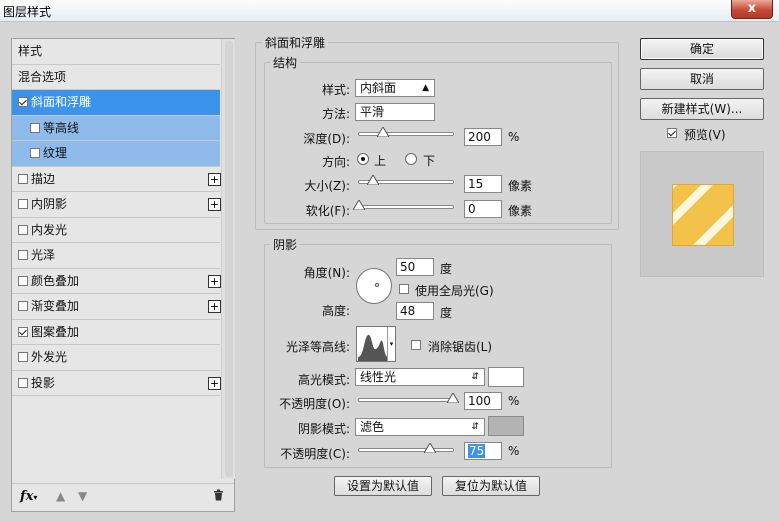  I want to click on size-unit: 像素, so click(520, 186).